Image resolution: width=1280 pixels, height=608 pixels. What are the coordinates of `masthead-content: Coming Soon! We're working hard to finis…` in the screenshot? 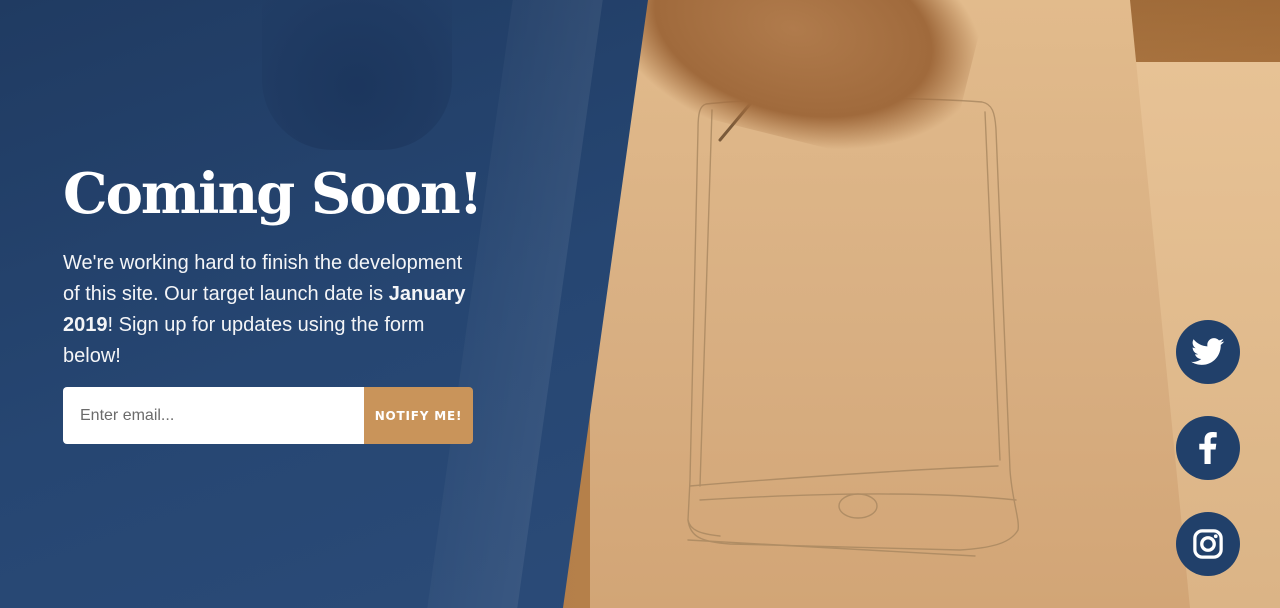 It's located at (273, 263).